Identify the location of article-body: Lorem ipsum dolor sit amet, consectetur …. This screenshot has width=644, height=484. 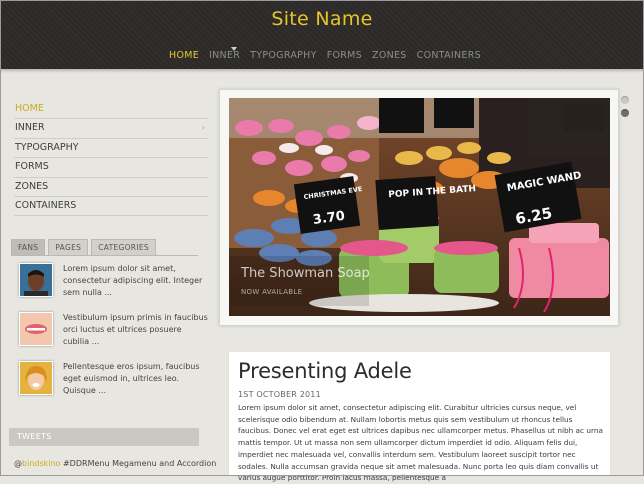
(420, 443).